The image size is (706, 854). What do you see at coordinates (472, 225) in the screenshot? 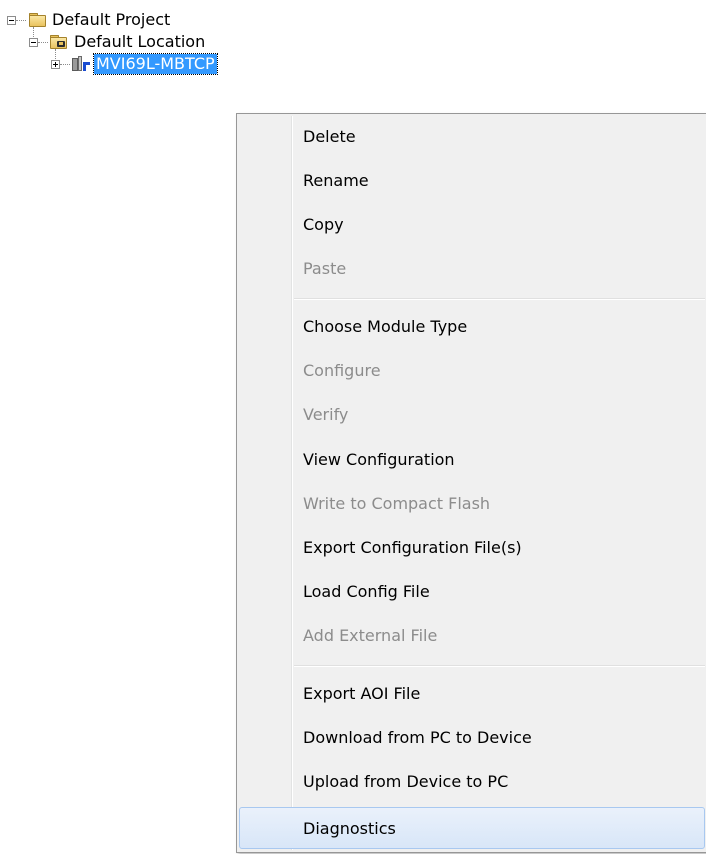
I see `menu-item-copy: Copy` at bounding box center [472, 225].